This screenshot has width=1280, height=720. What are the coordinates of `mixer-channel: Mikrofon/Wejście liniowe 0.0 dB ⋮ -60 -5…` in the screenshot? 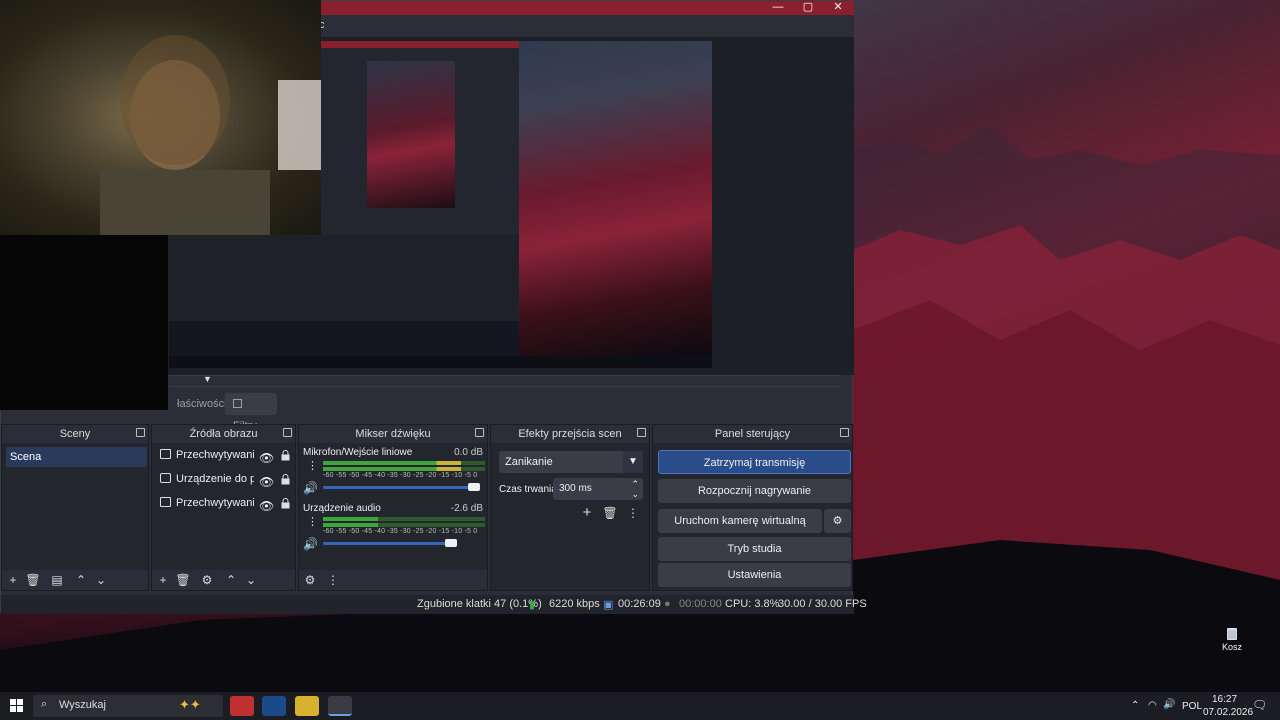 It's located at (394, 472).